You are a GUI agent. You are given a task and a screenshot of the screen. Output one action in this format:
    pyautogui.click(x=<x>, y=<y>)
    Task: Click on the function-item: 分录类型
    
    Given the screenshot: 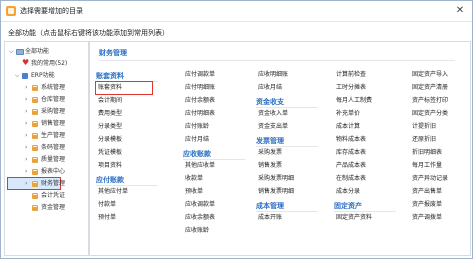 What is the action you would take?
    pyautogui.click(x=110, y=127)
    